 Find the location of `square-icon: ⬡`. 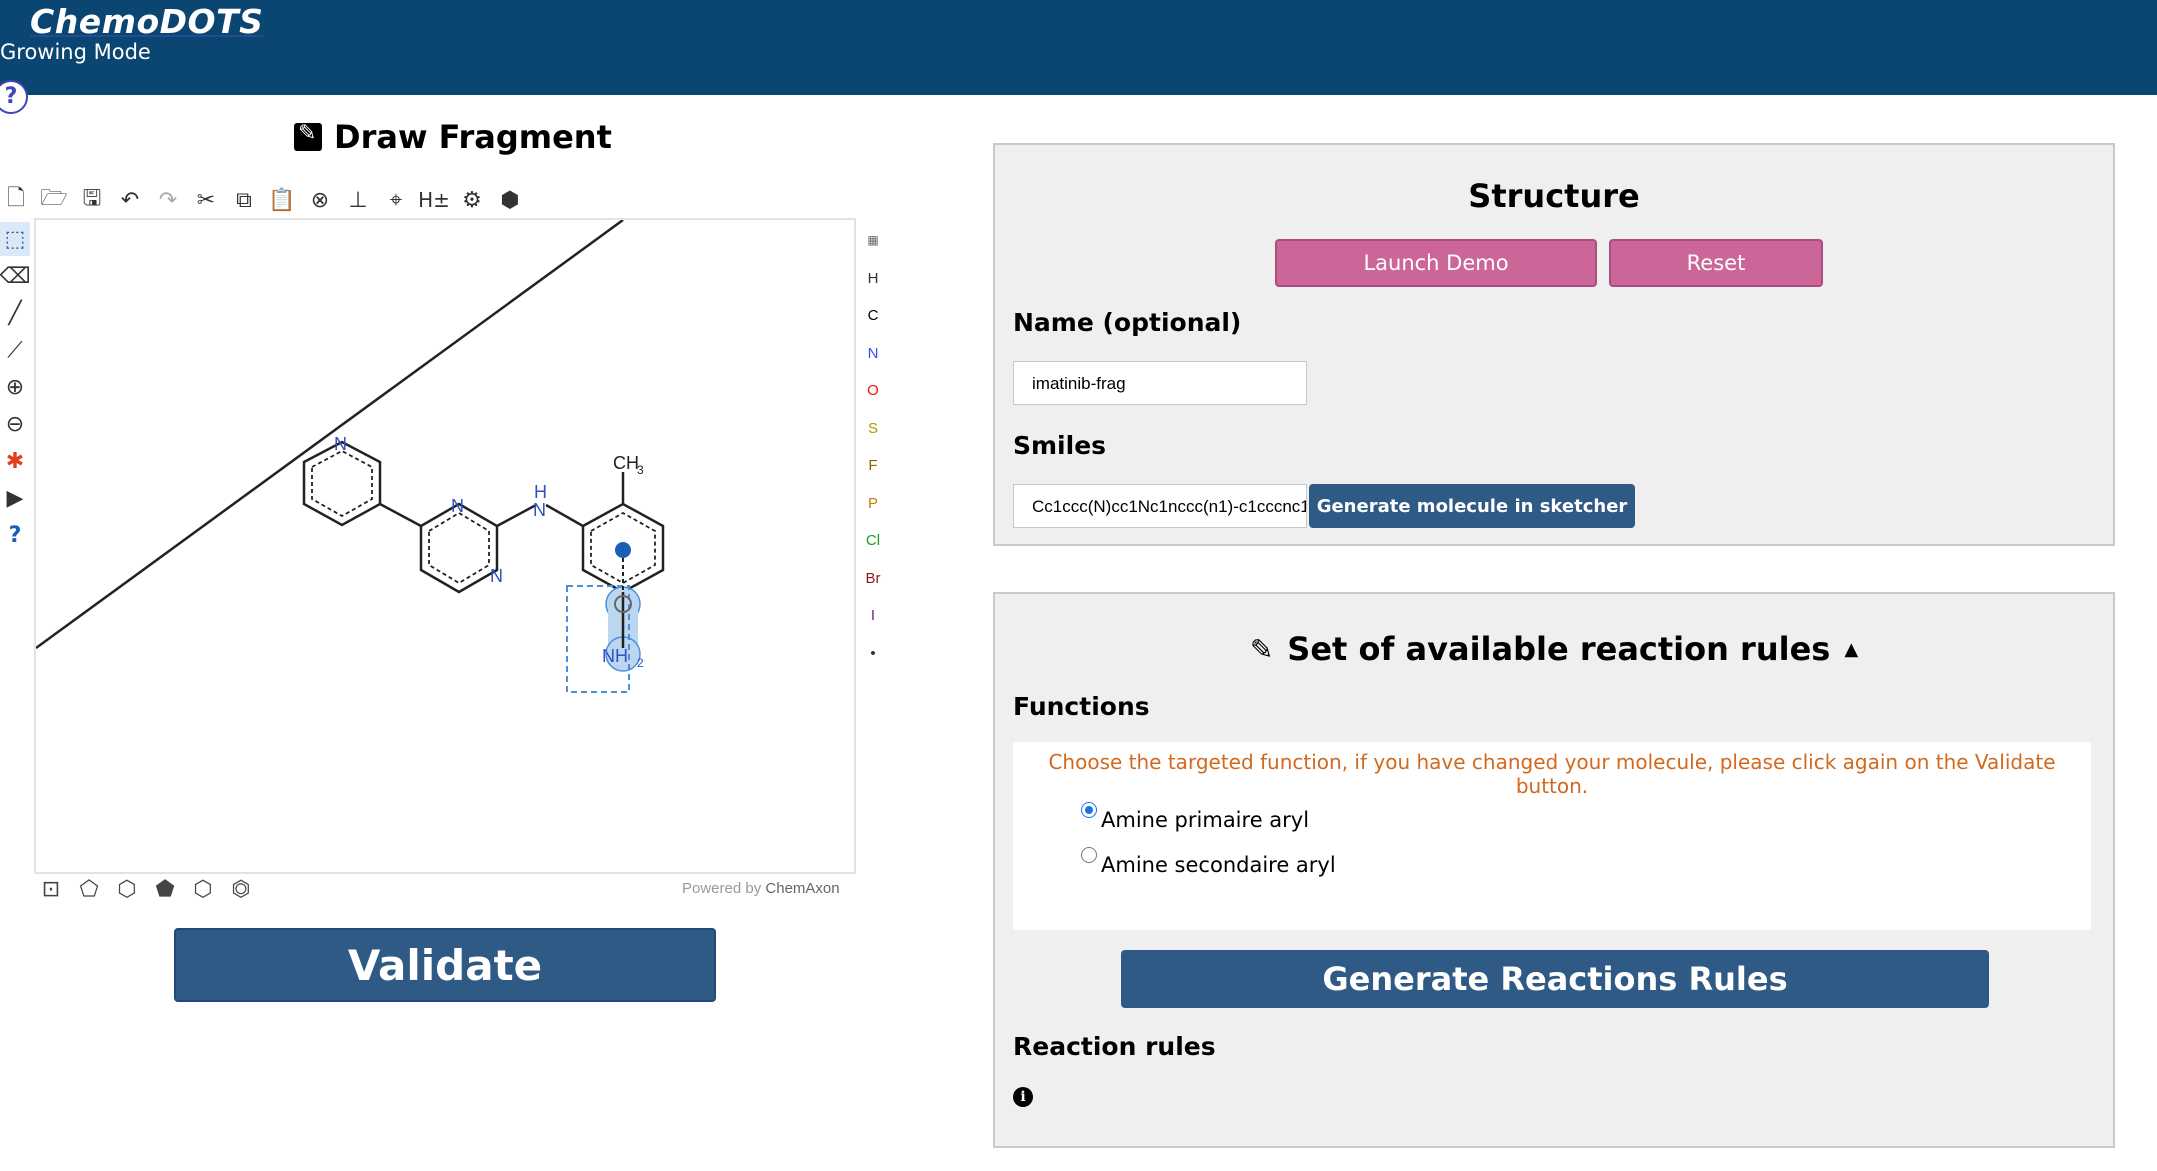

square-icon: ⬡ is located at coordinates (127, 889).